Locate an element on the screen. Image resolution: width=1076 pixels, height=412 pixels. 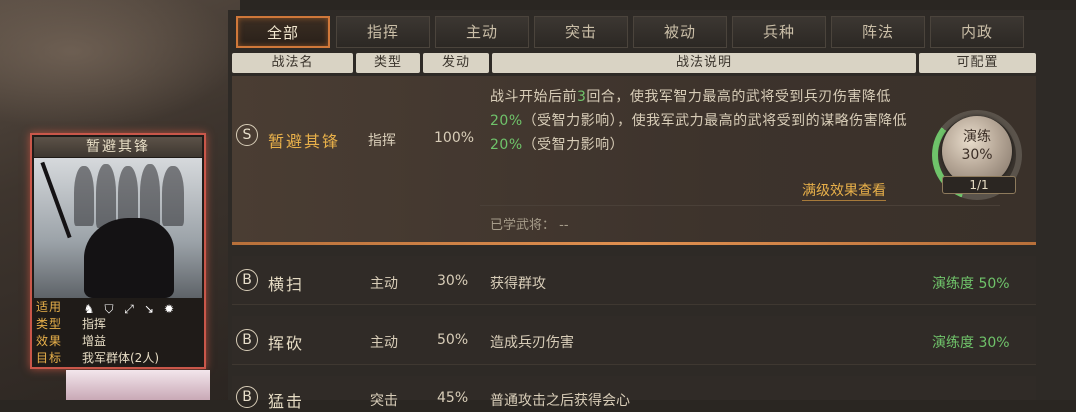
spear-icon: ↘ is located at coordinates (149, 309).